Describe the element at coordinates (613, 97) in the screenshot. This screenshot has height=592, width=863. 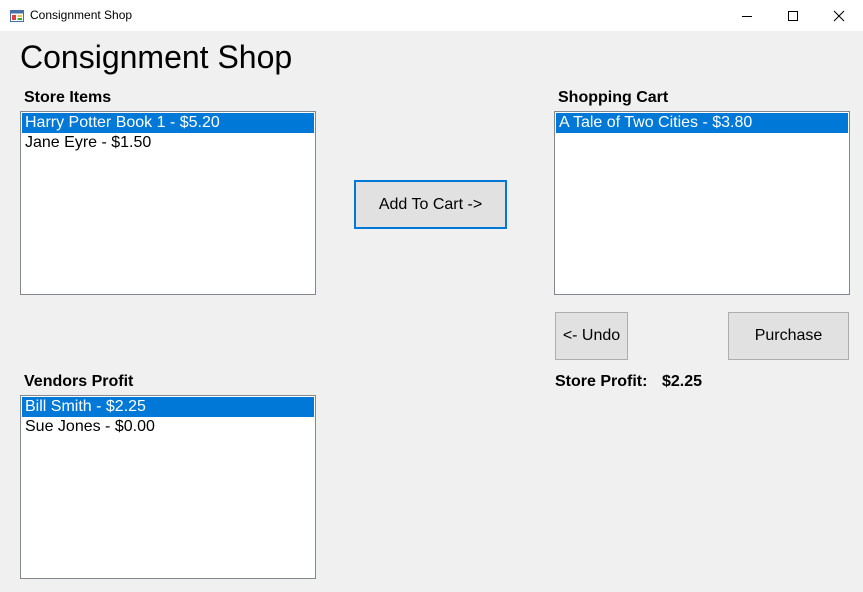
I see `shopping-cart-label: Shopping Cart` at that location.